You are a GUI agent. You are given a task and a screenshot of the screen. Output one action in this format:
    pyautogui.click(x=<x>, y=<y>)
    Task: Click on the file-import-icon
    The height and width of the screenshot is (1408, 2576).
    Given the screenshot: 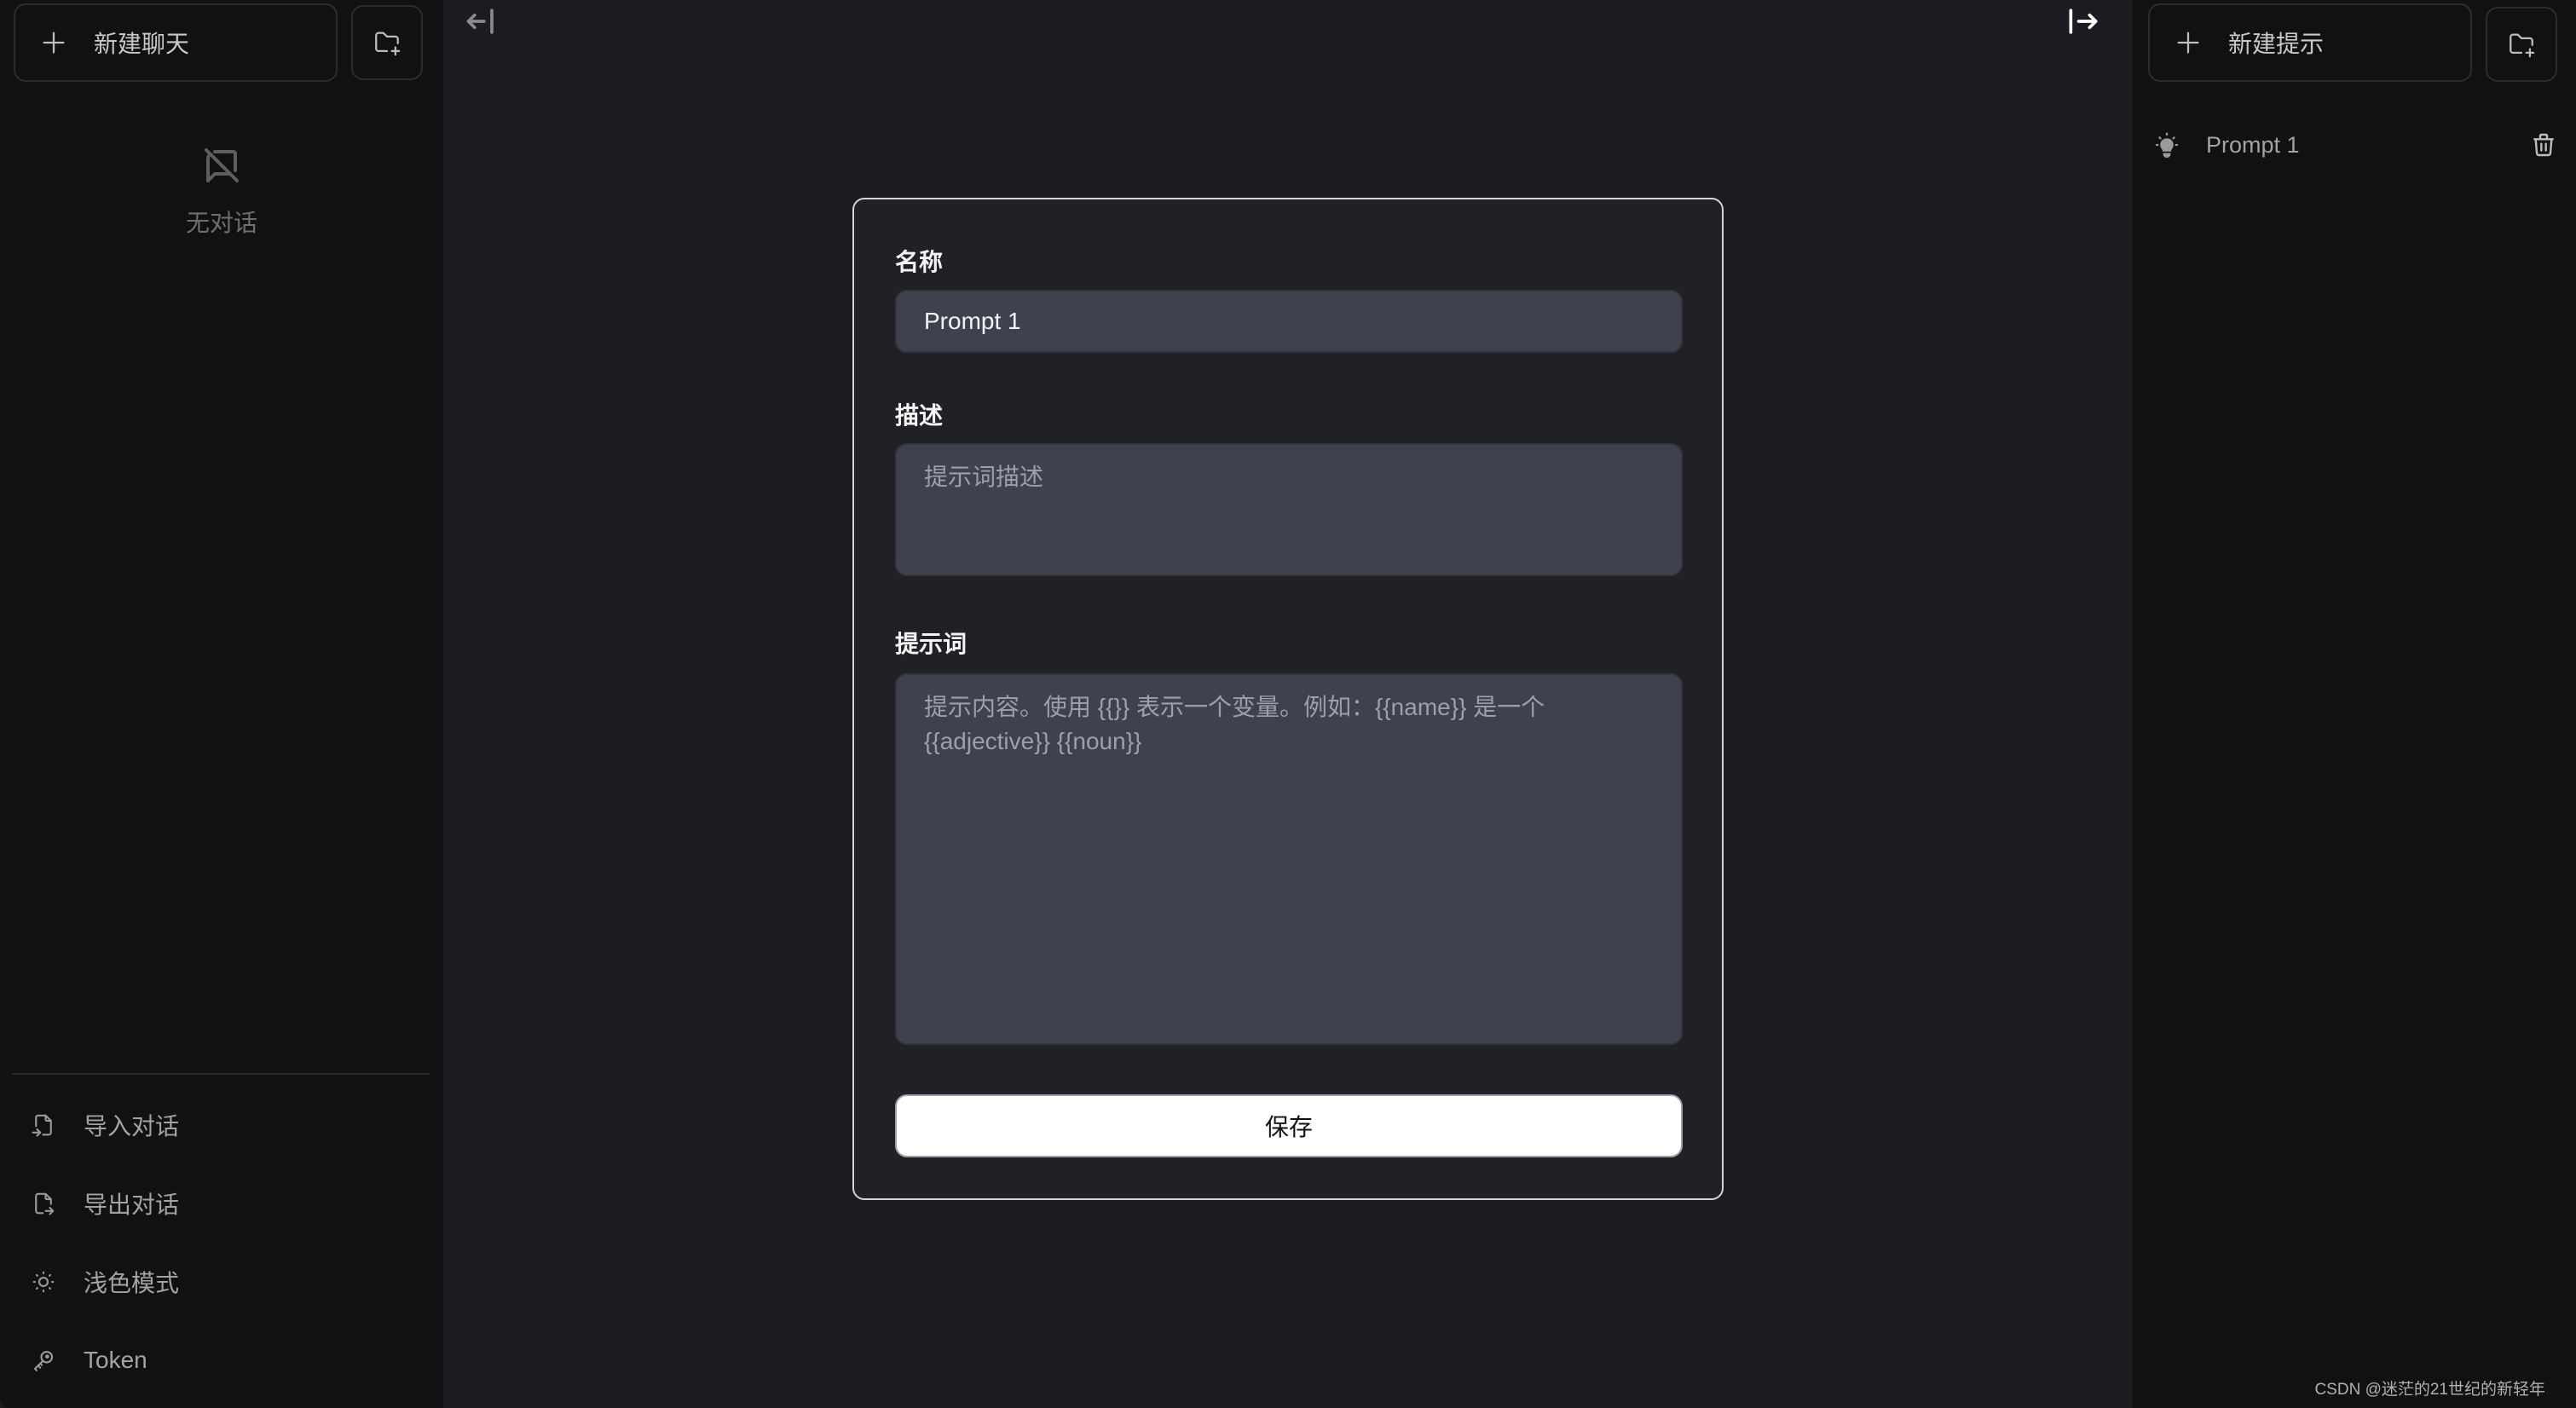 What is the action you would take?
    pyautogui.click(x=42, y=1126)
    